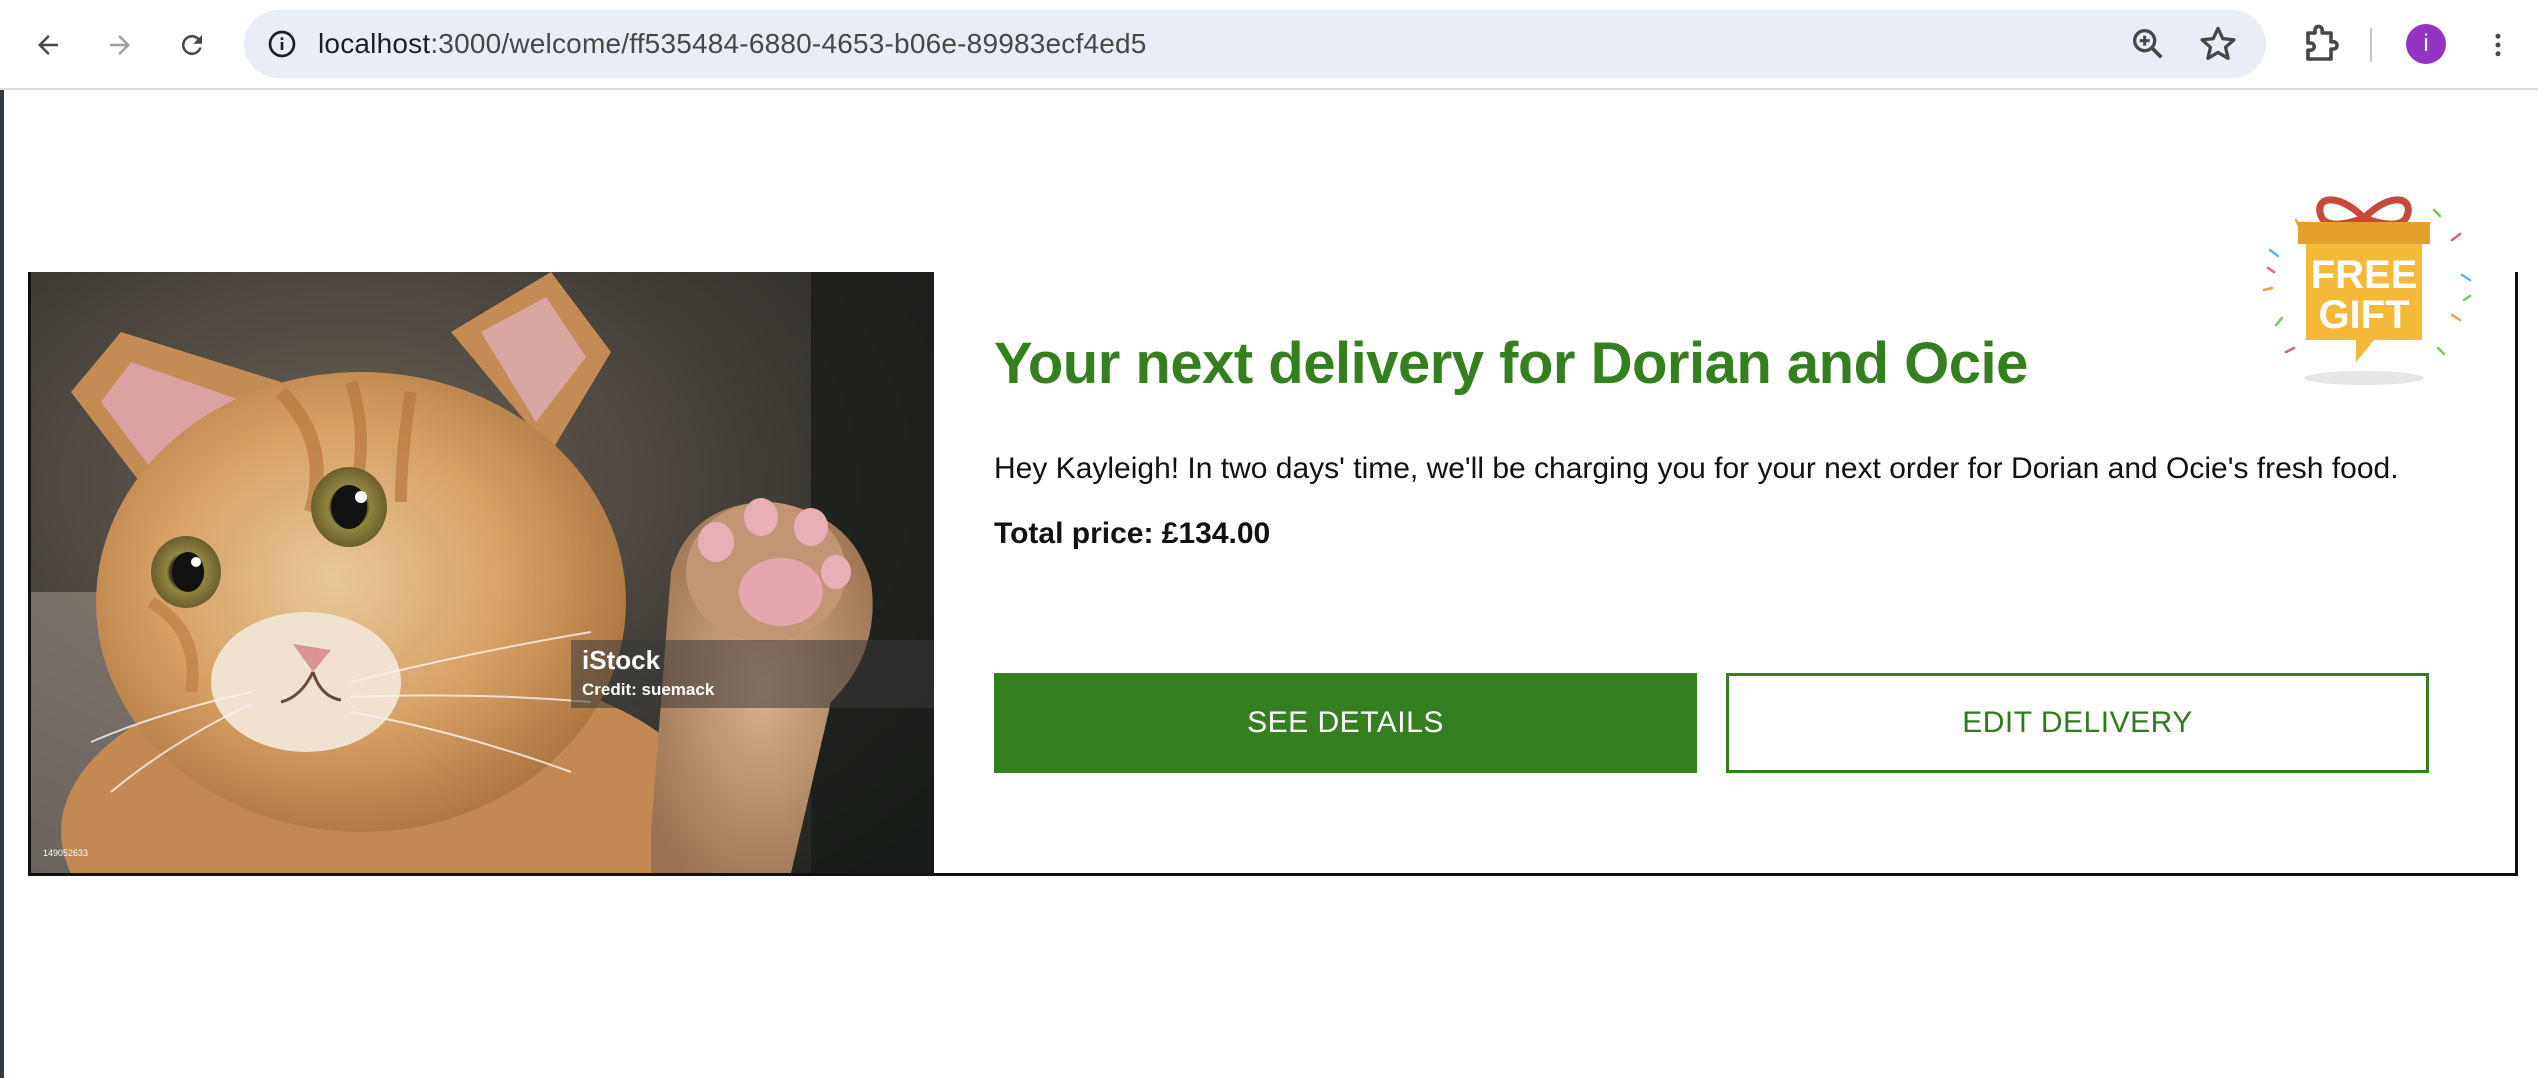 This screenshot has width=2538, height=1078. What do you see at coordinates (2371, 45) in the screenshot?
I see `toolbar-divider` at bounding box center [2371, 45].